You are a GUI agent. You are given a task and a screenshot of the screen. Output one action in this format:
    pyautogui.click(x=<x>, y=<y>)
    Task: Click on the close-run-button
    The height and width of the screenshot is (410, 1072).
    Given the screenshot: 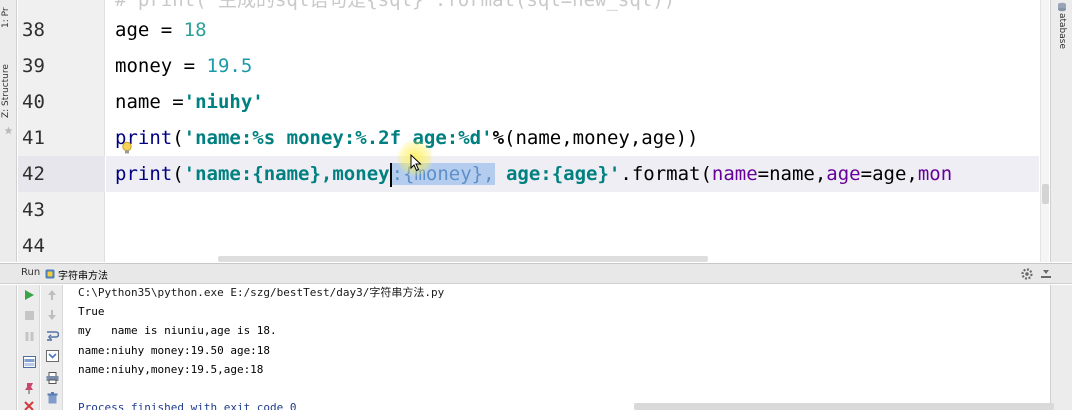 What is the action you would take?
    pyautogui.click(x=29, y=404)
    